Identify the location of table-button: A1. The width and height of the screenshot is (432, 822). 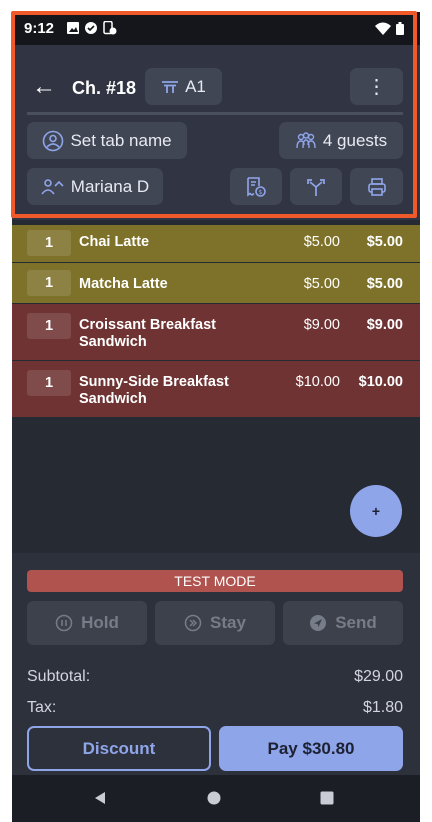
(183, 86).